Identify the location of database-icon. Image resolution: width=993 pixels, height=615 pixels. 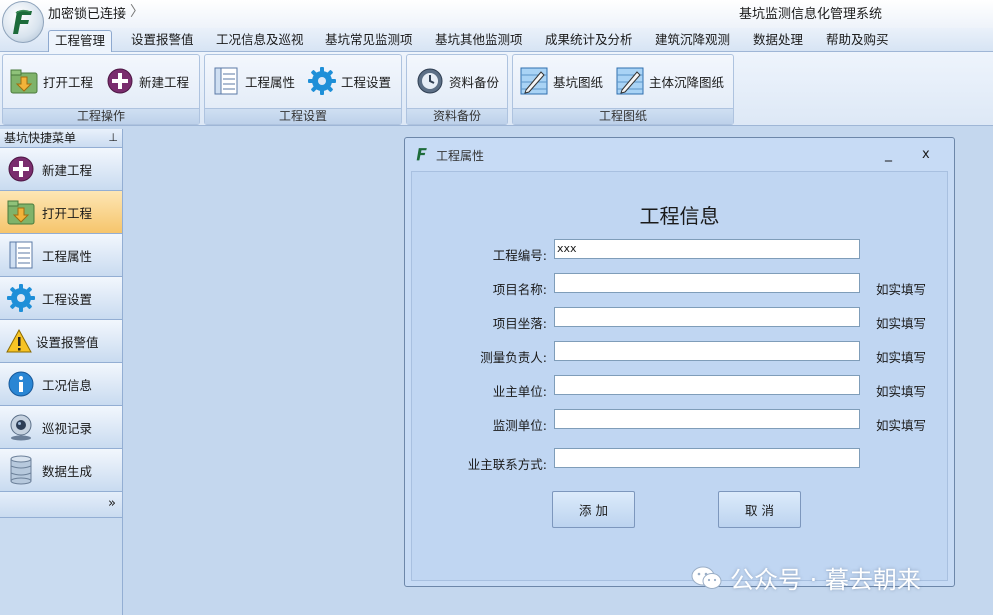
(21, 470).